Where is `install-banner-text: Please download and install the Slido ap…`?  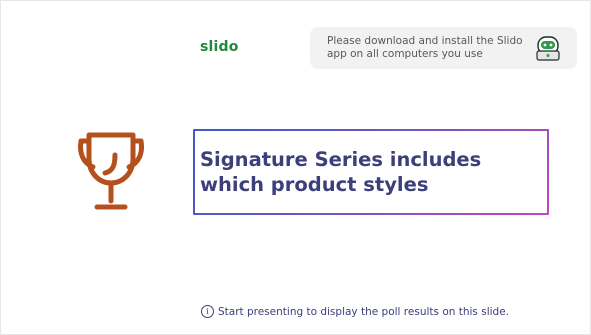 install-banner-text: Please download and install the Slido ap… is located at coordinates (425, 47).